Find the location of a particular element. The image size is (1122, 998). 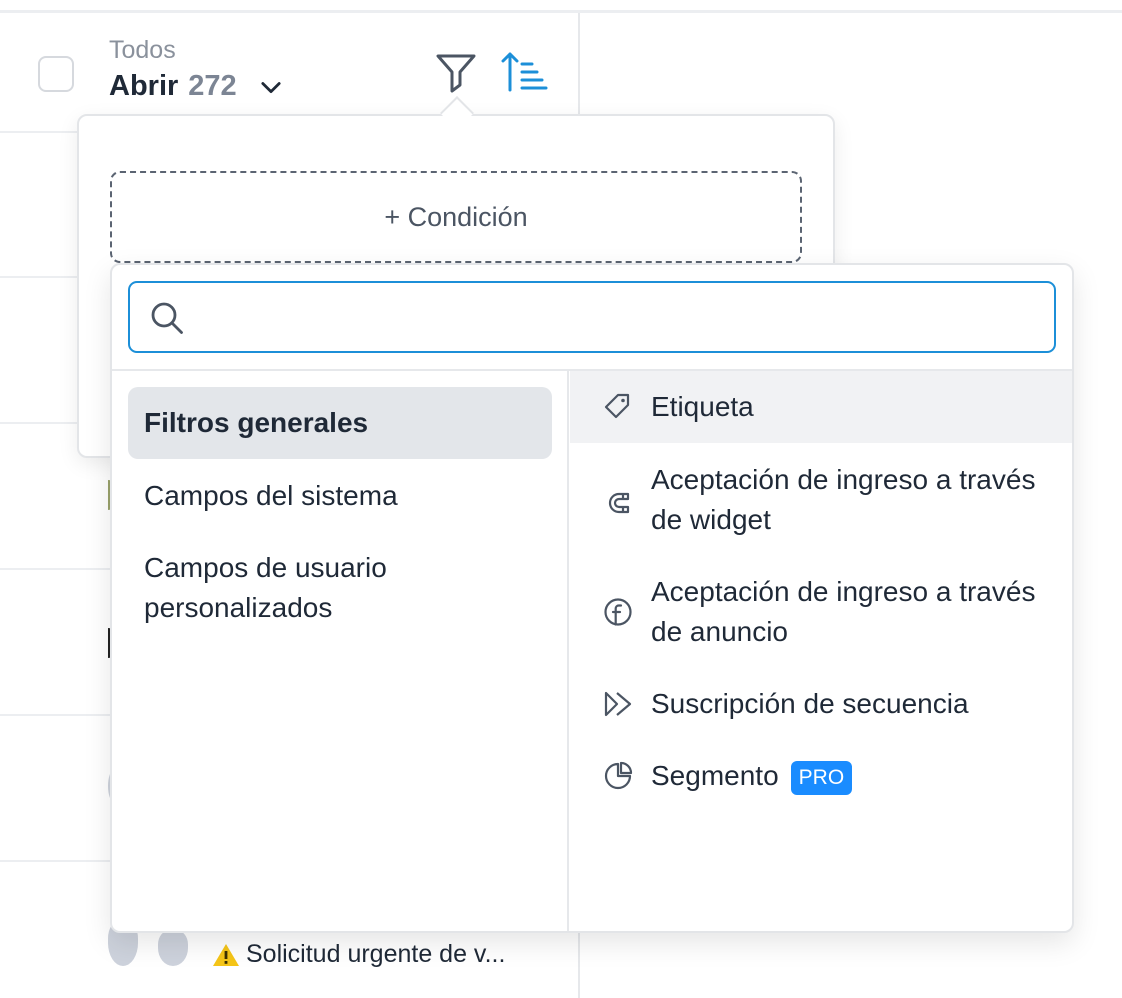

category-label: Filtros generales is located at coordinates (256, 422).